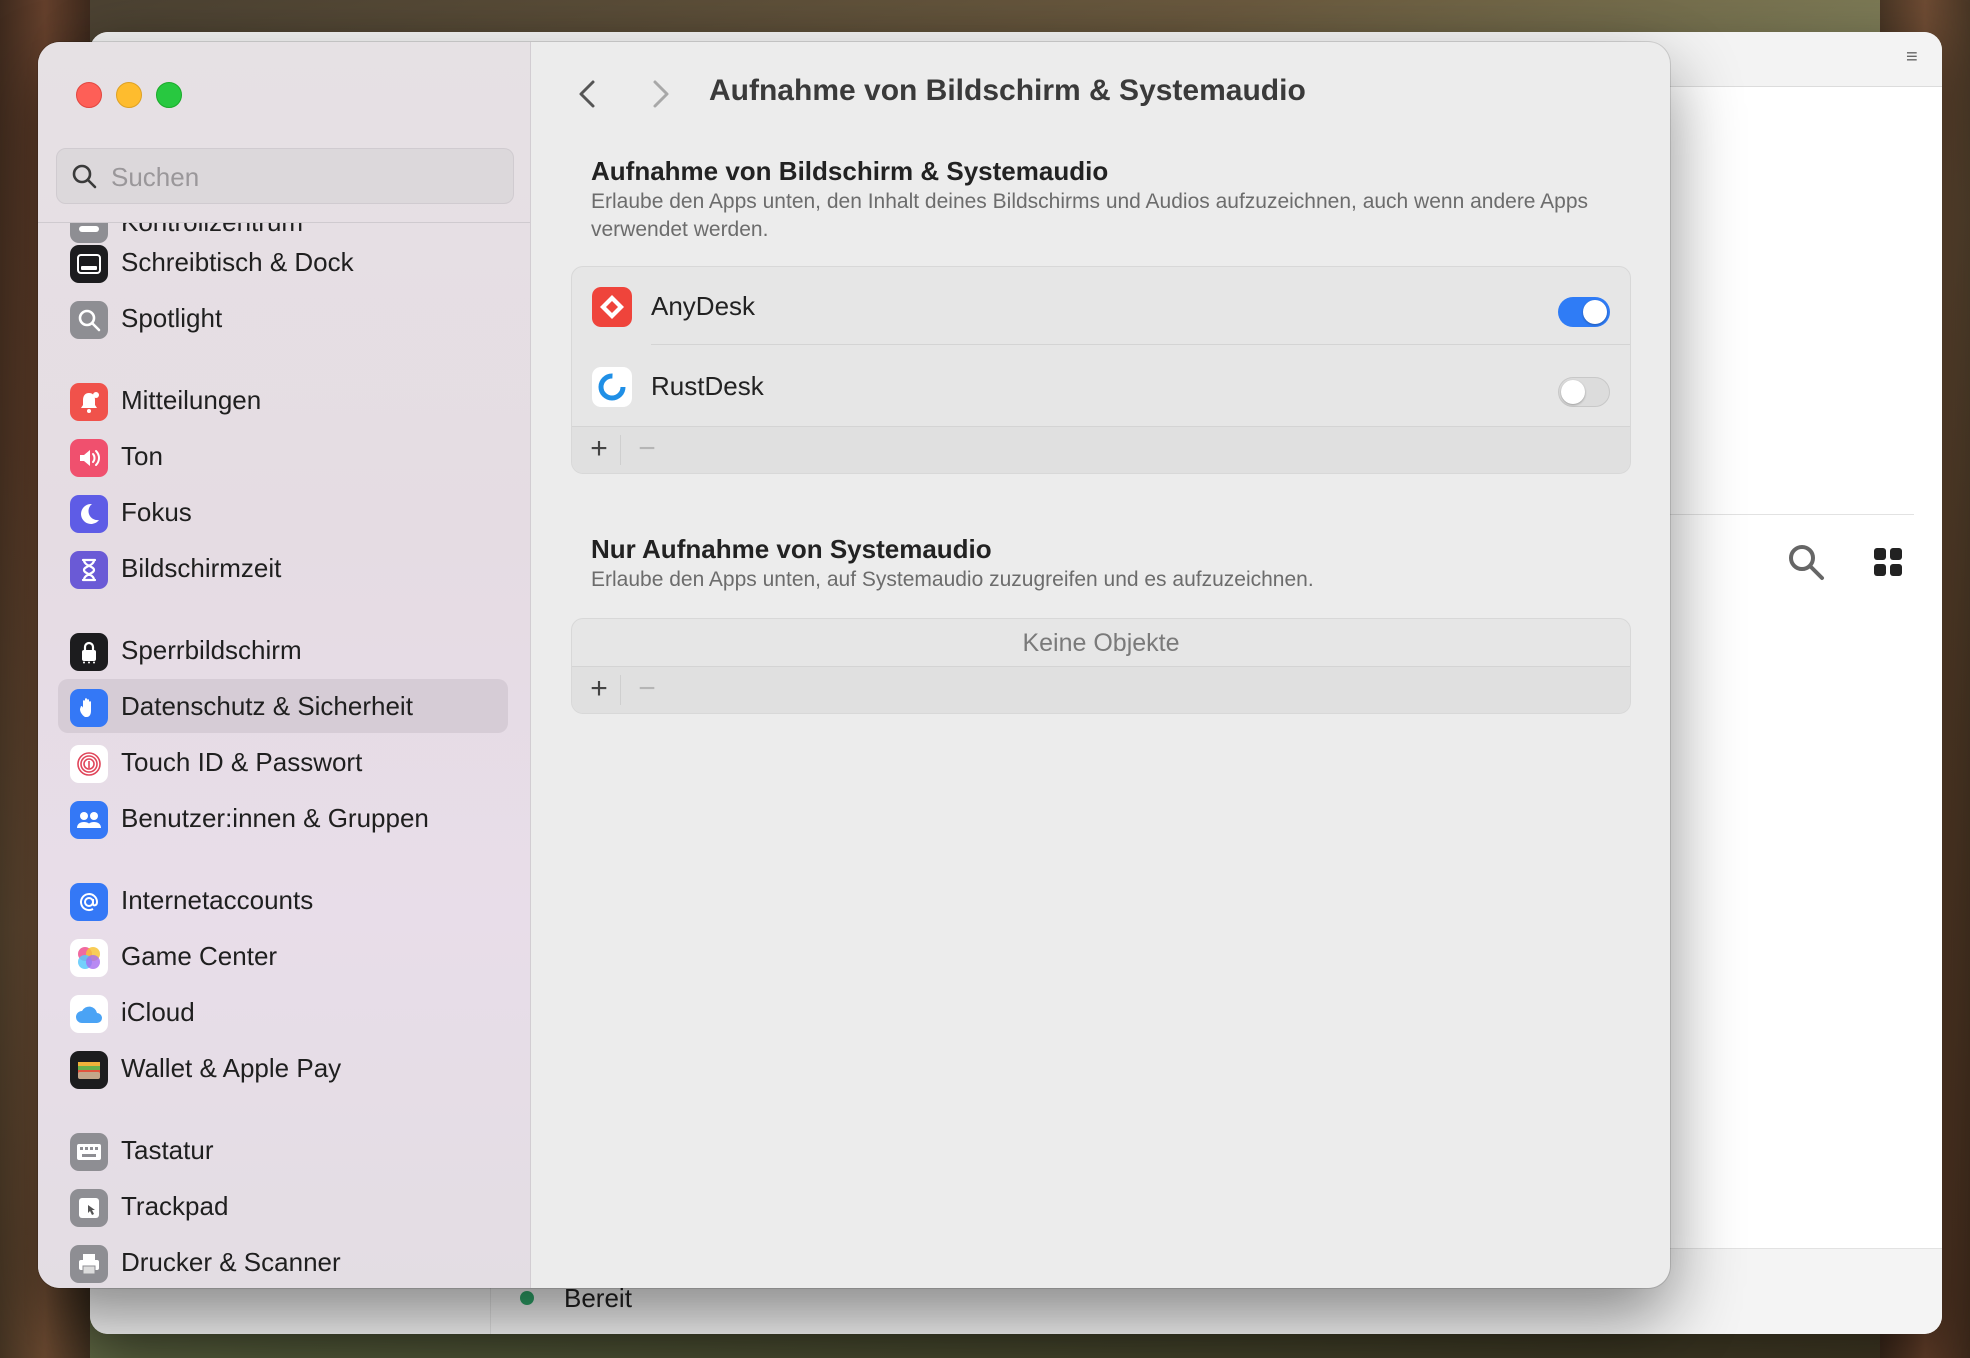  I want to click on sidebar-item-notifications: Mitteilungen, so click(283, 400).